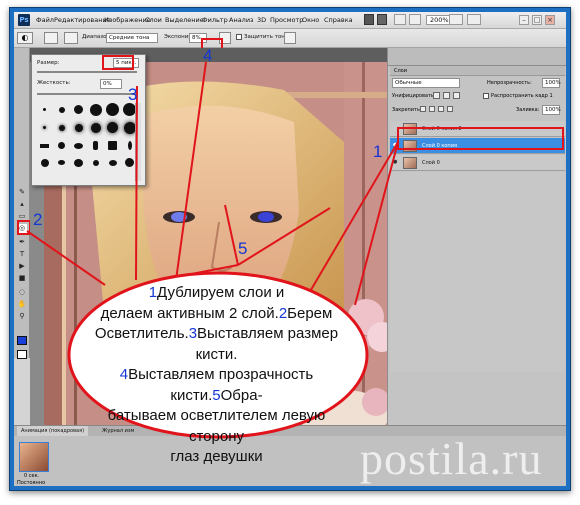 The width and height of the screenshot is (580, 505). Describe the element at coordinates (189, 313) in the screenshot. I see `instruction-line: делаем активным 2 слой.` at that location.